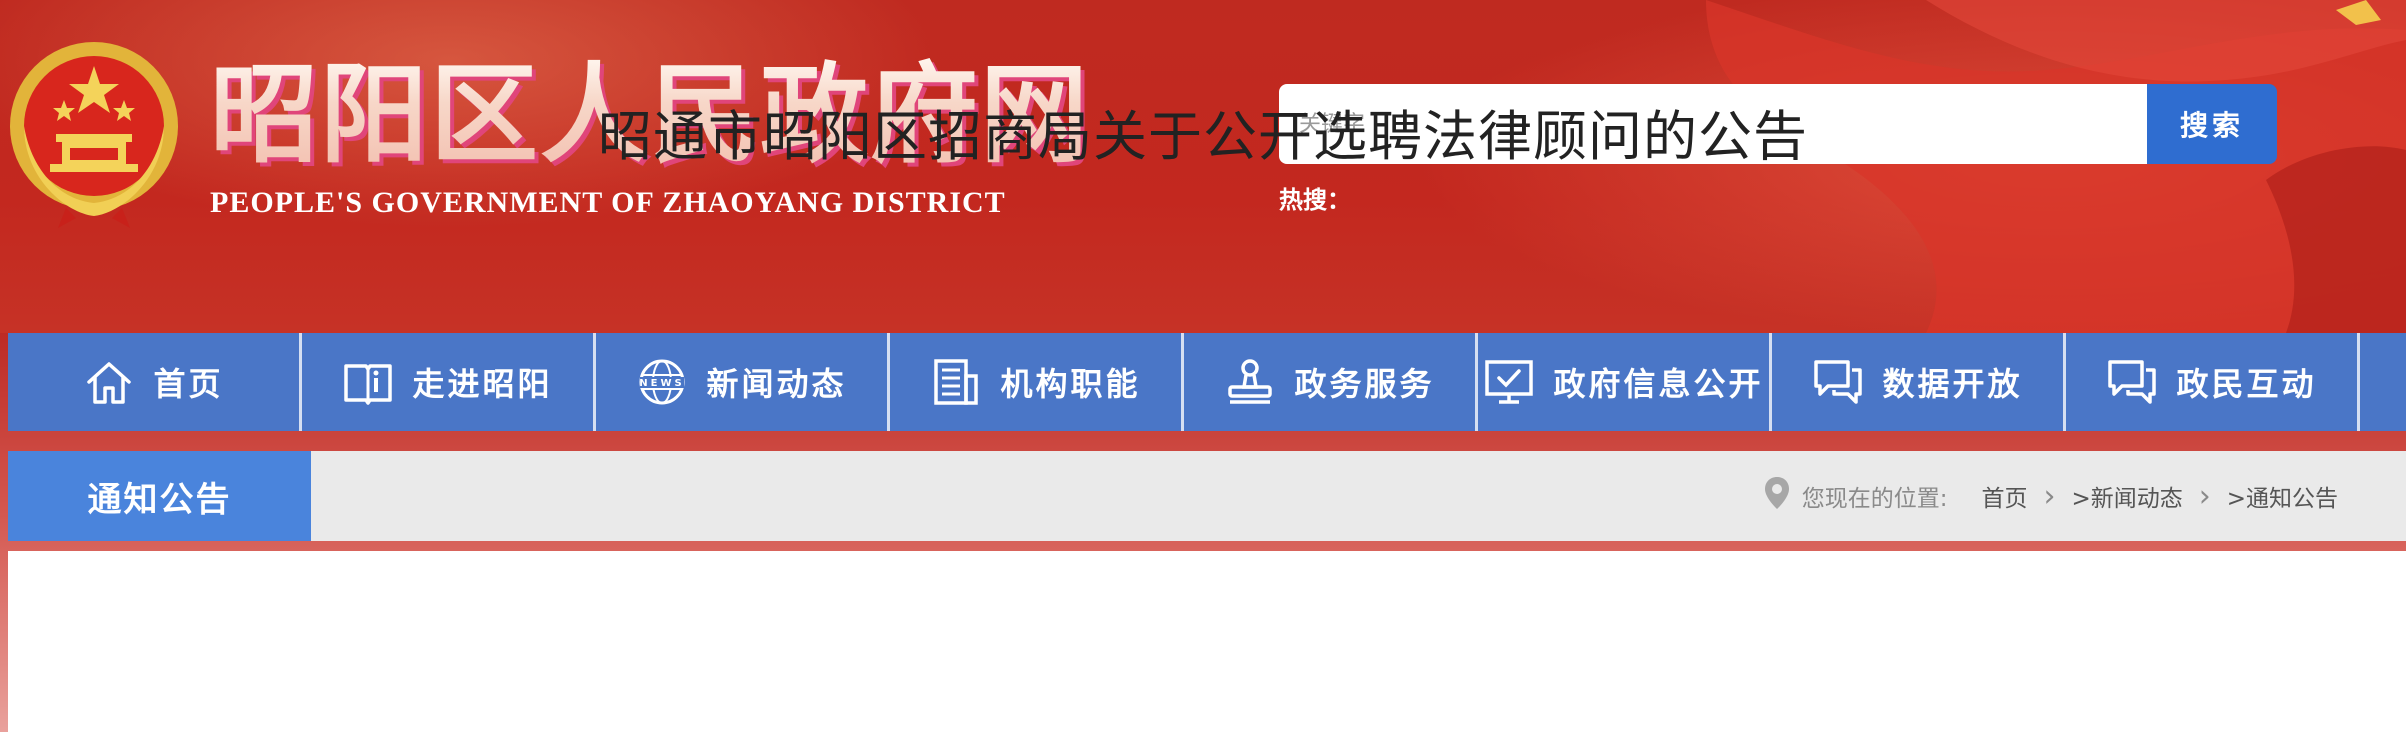  I want to click on nav-item-organization: 机构职能, so click(1037, 382).